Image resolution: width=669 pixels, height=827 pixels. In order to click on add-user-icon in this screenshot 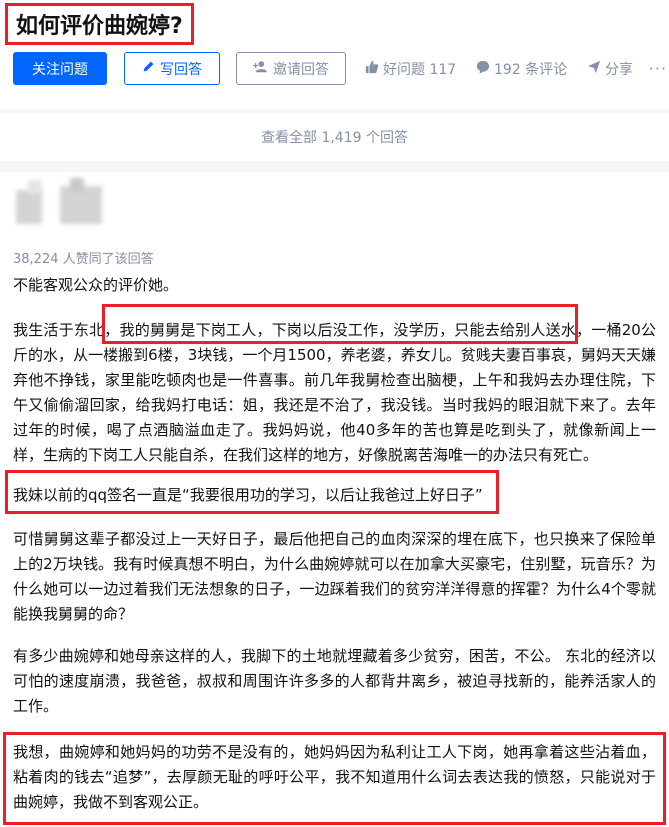, I will do `click(260, 68)`.